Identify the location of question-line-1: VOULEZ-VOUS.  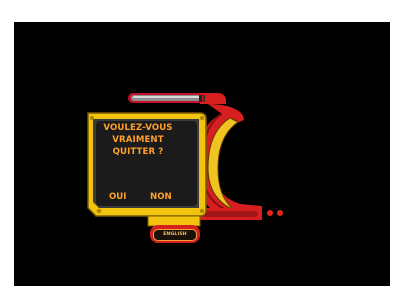
(138, 128).